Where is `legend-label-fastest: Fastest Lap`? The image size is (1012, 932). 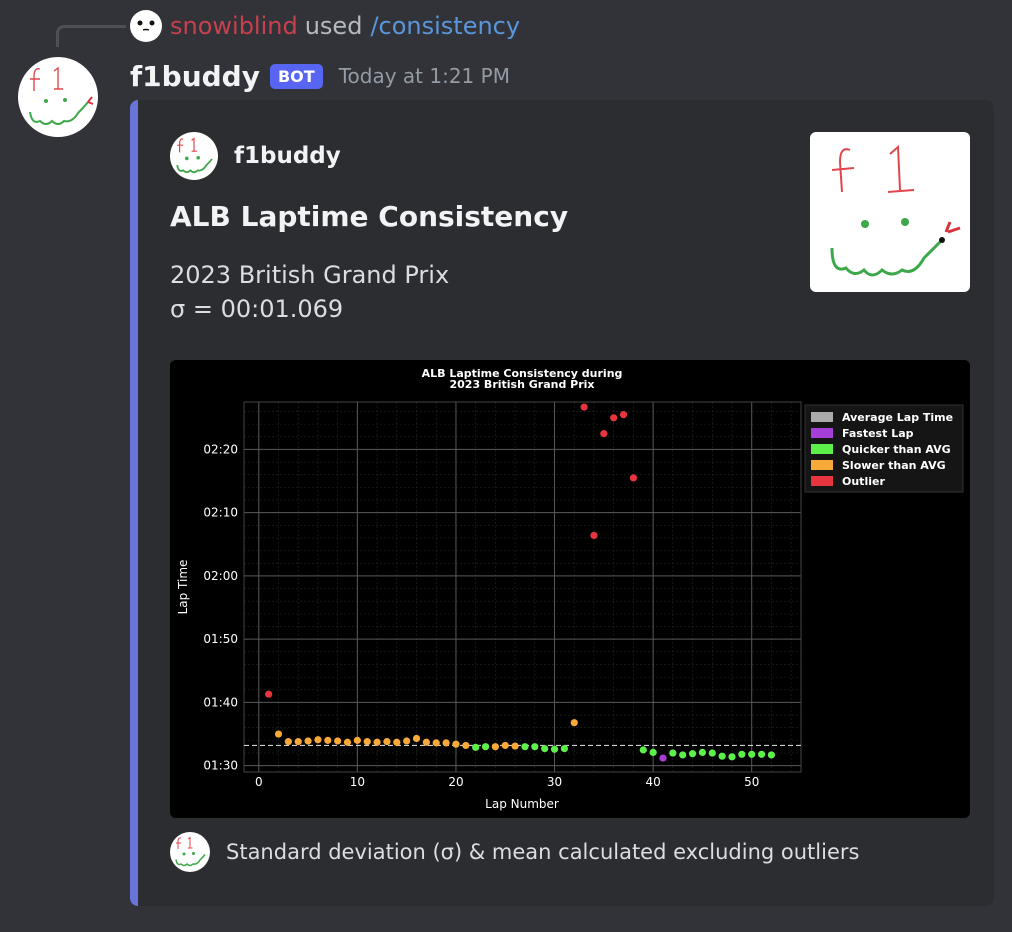 legend-label-fastest: Fastest Lap is located at coordinates (878, 433).